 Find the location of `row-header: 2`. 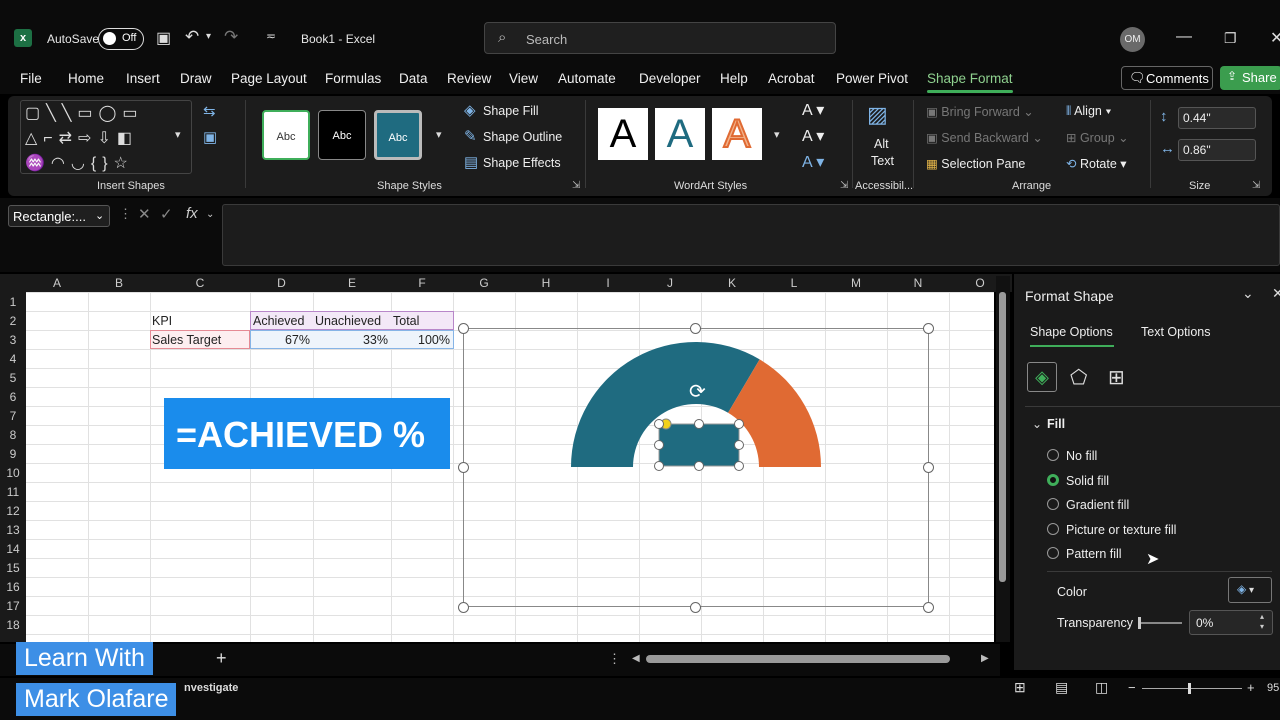

row-header: 2 is located at coordinates (13, 321).